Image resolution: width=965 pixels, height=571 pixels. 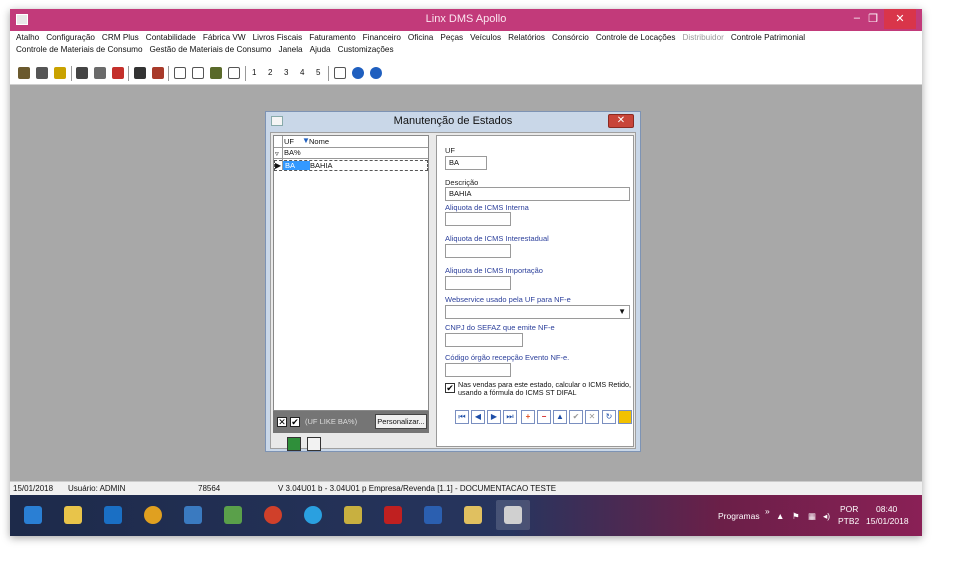 I want to click on menu-item-janela: Janela, so click(x=290, y=49).